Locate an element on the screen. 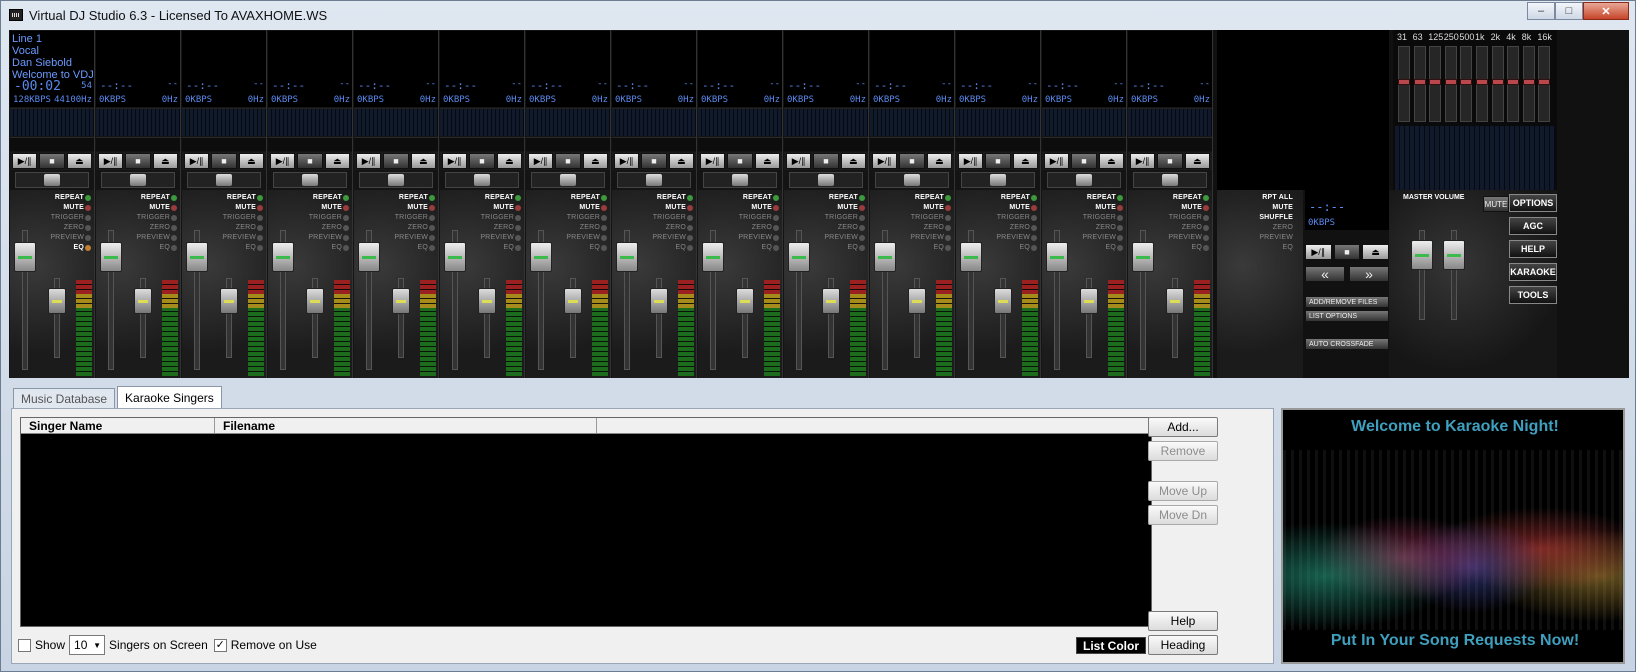 The height and width of the screenshot is (672, 1636). rpt-all-flag: RPT ALL is located at coordinates (1277, 197).